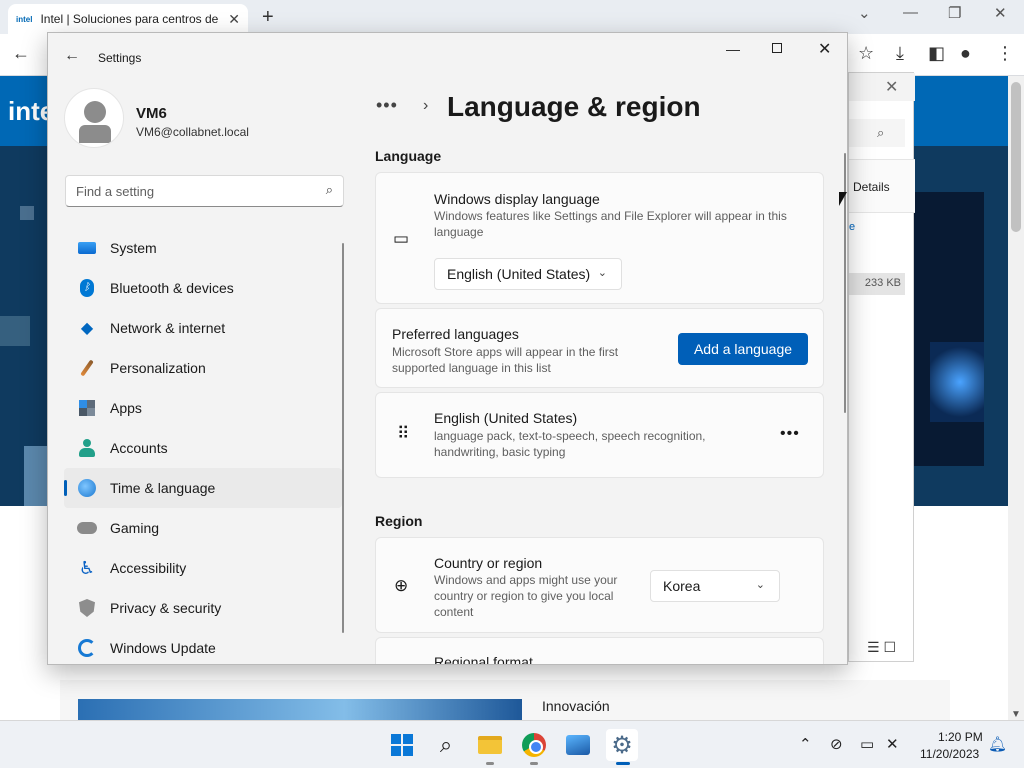 This screenshot has height=768, width=1024. What do you see at coordinates (622, 747) in the screenshot?
I see `taskbar-settings: ⚙` at bounding box center [622, 747].